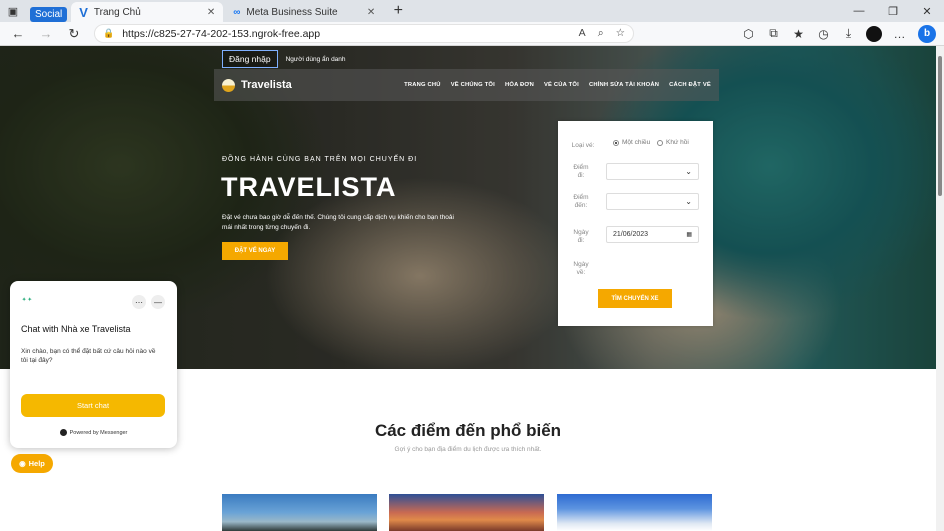  I want to click on anonymous-user-label: Người dùng ẩn danh, so click(315, 59).